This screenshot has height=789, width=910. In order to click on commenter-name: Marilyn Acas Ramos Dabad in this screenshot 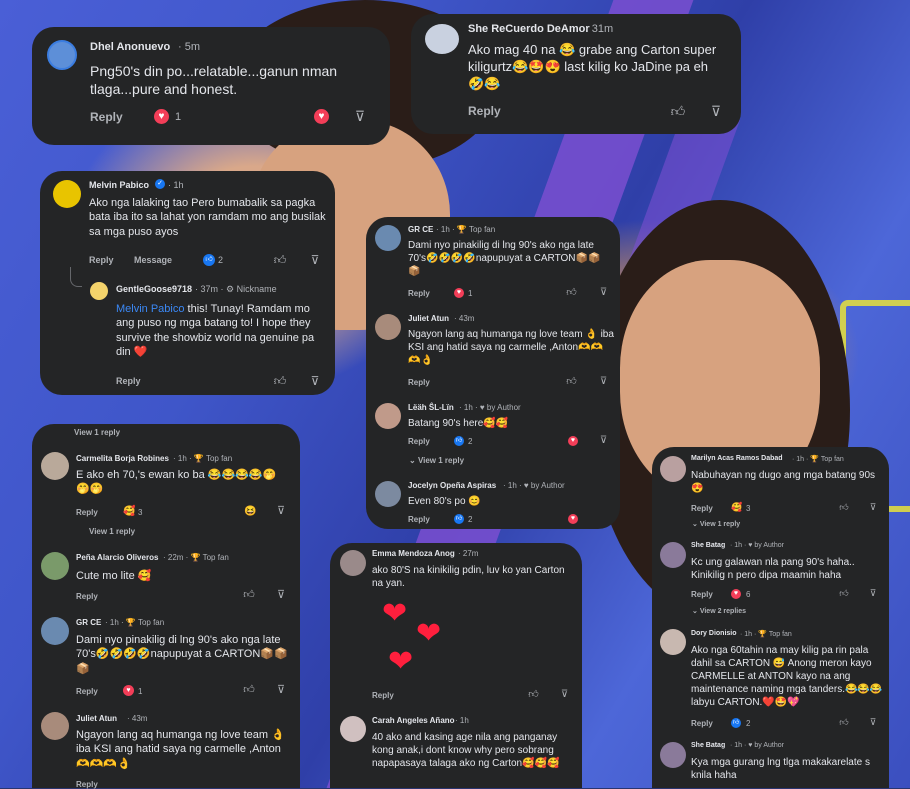, I will do `click(737, 458)`.